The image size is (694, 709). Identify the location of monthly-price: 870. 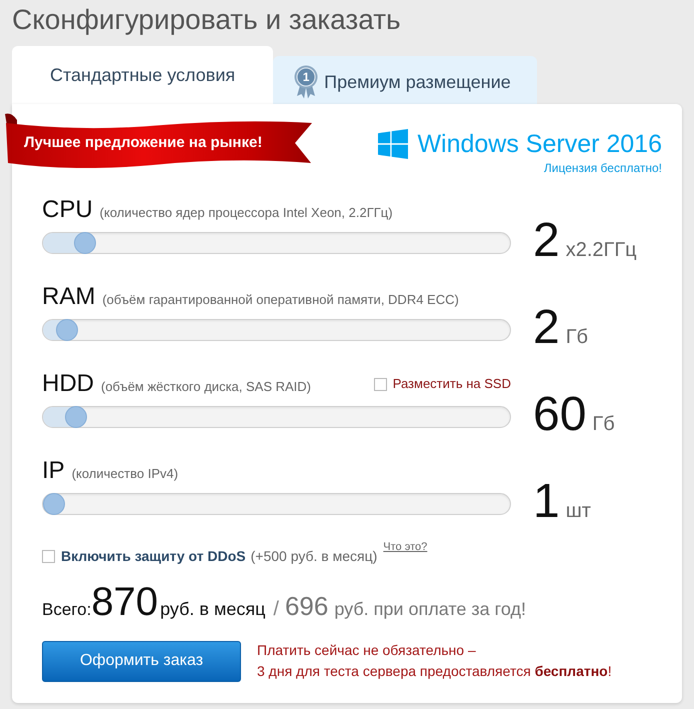
(124, 602).